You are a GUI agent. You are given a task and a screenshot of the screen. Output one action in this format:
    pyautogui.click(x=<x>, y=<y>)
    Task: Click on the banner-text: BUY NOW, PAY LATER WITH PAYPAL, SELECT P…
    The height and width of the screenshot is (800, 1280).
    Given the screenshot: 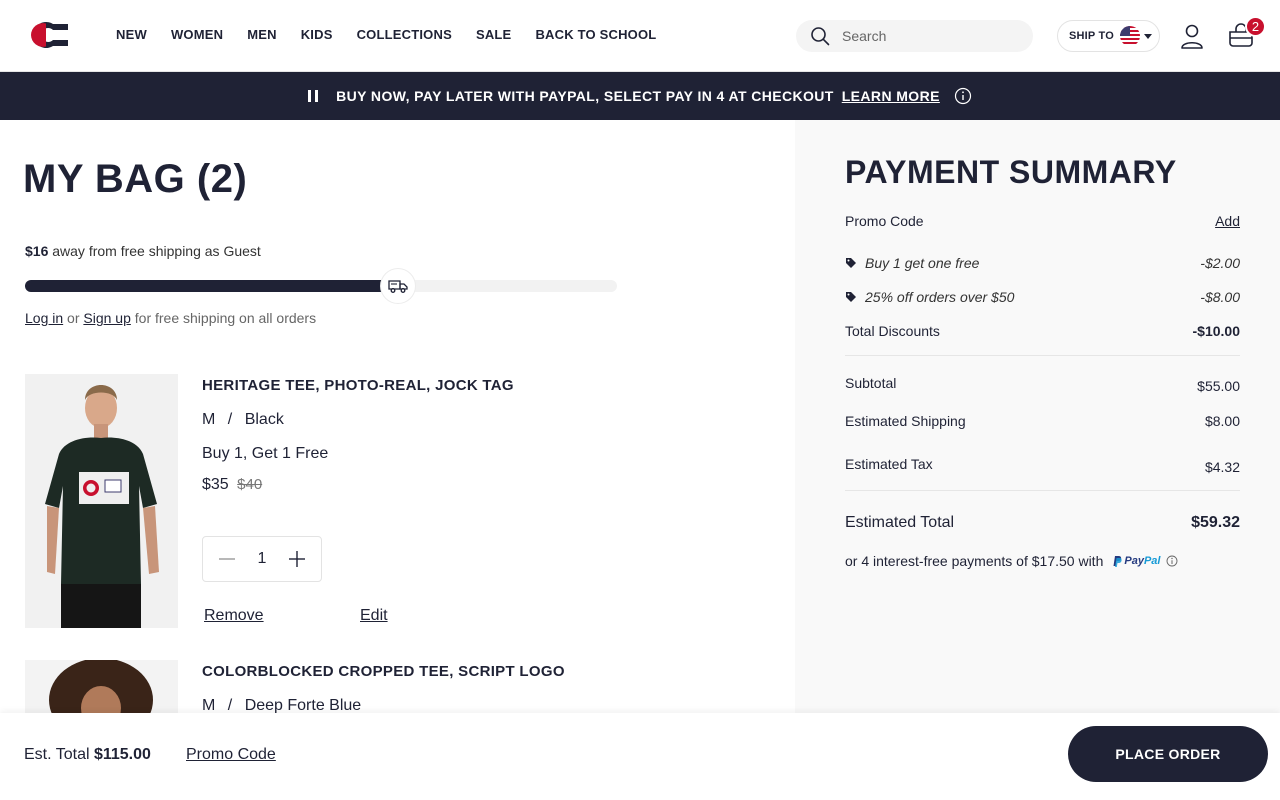 What is the action you would take?
    pyautogui.click(x=585, y=96)
    